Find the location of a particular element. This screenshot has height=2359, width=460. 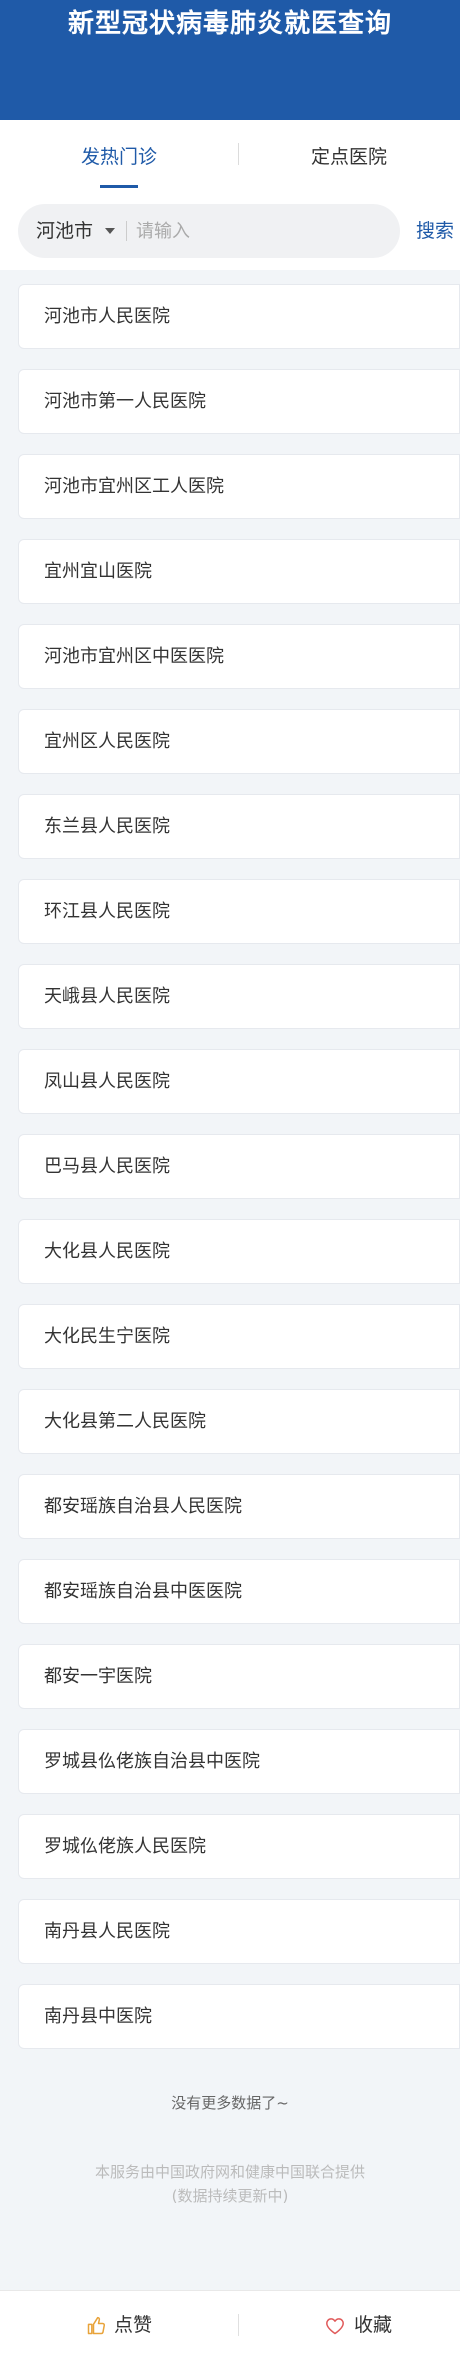

hospital-list-item: 河池市宜州区中医医院 is located at coordinates (239, 656).